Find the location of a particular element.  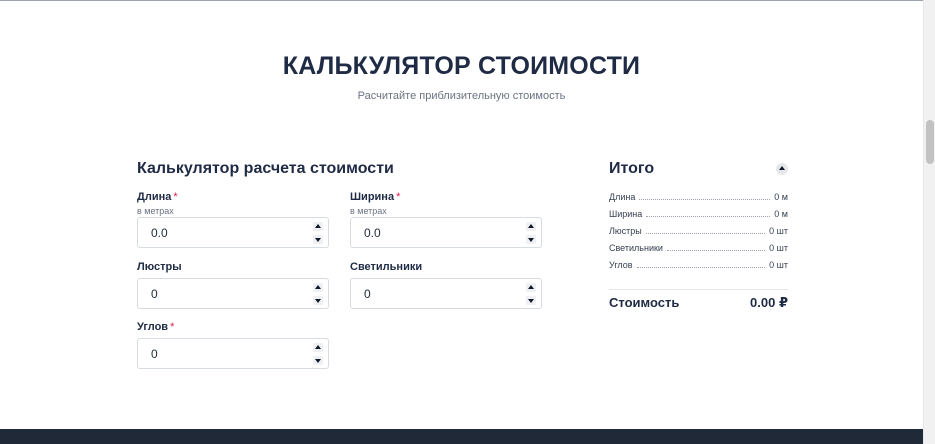

corners-stepper is located at coordinates (318, 354).